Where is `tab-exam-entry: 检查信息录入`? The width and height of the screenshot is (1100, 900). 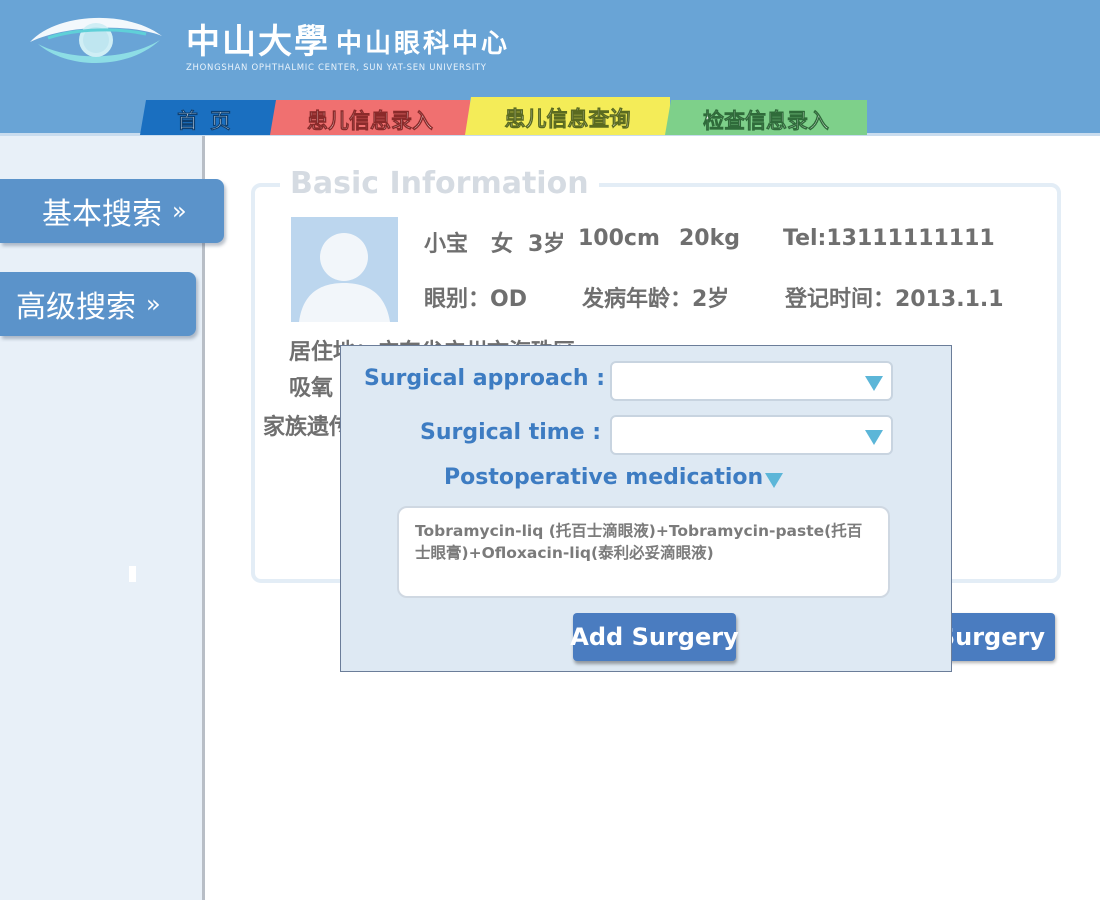
tab-exam-entry: 检查信息录入 is located at coordinates (766, 117).